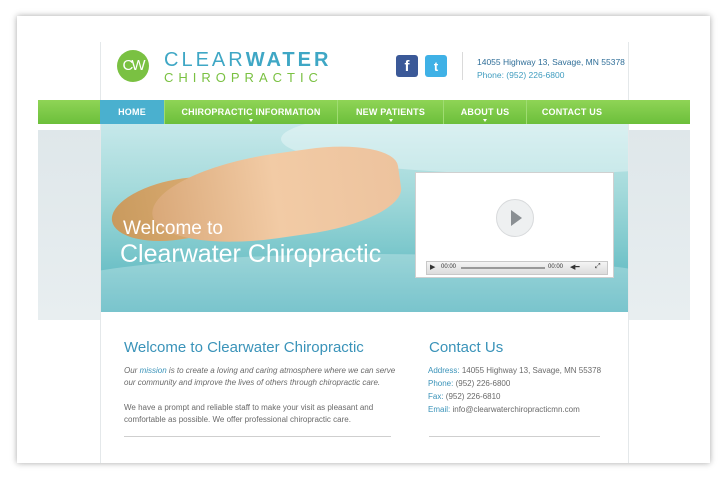  What do you see at coordinates (514, 436) in the screenshot?
I see `contact-divider` at bounding box center [514, 436].